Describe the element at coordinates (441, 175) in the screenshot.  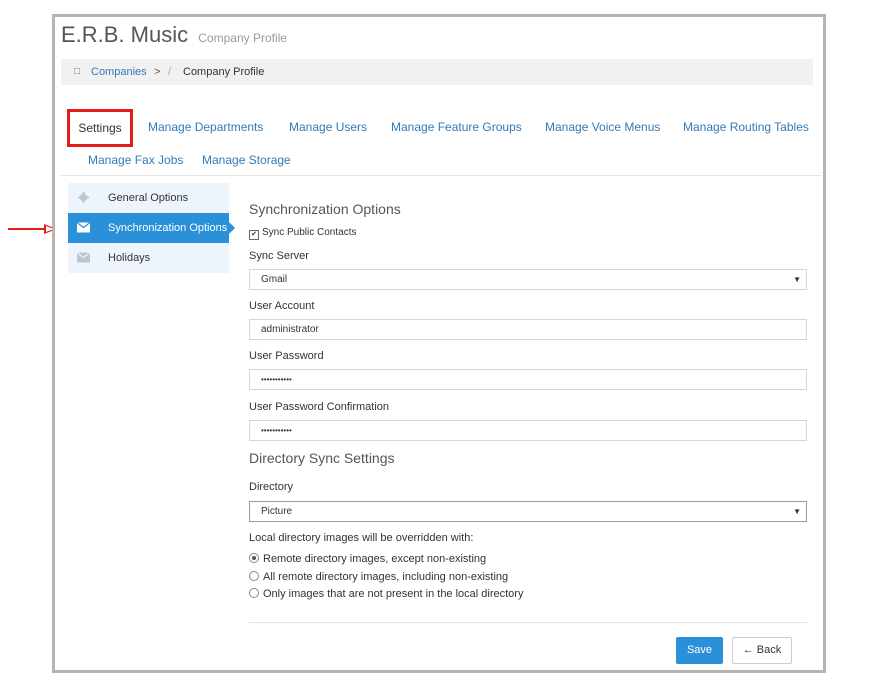
I see `tabs-divider` at that location.